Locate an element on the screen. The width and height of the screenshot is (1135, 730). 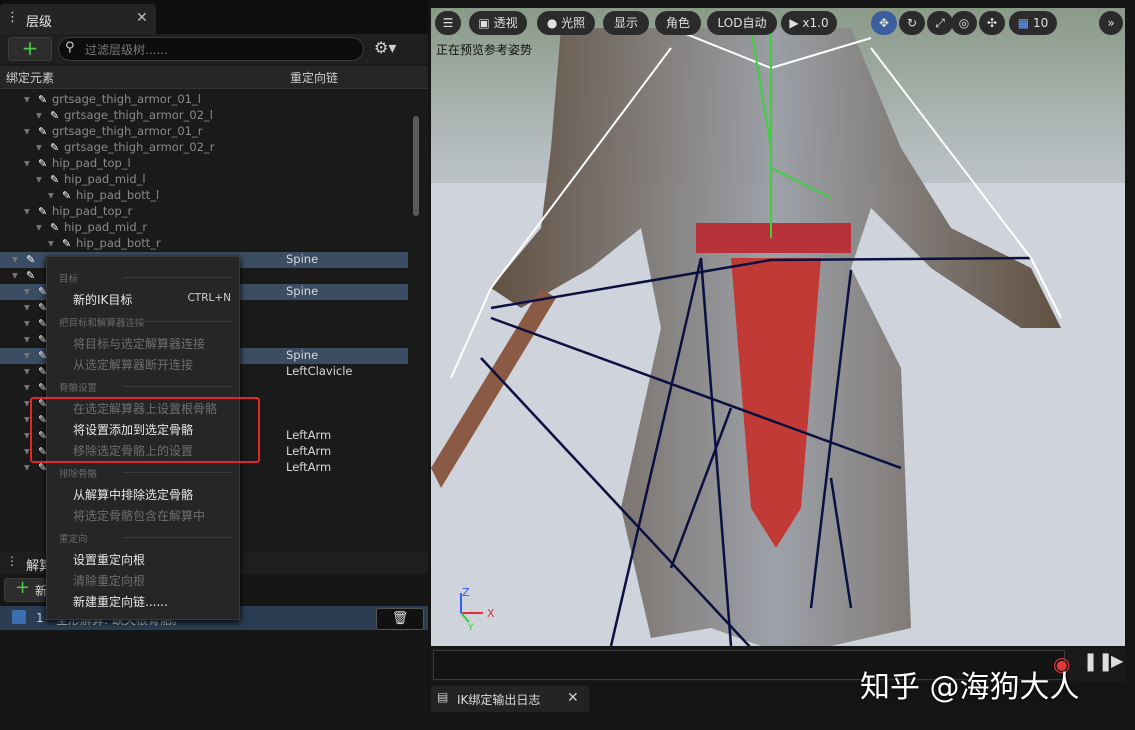
col-element: 绑定元素 is located at coordinates (30, 77).